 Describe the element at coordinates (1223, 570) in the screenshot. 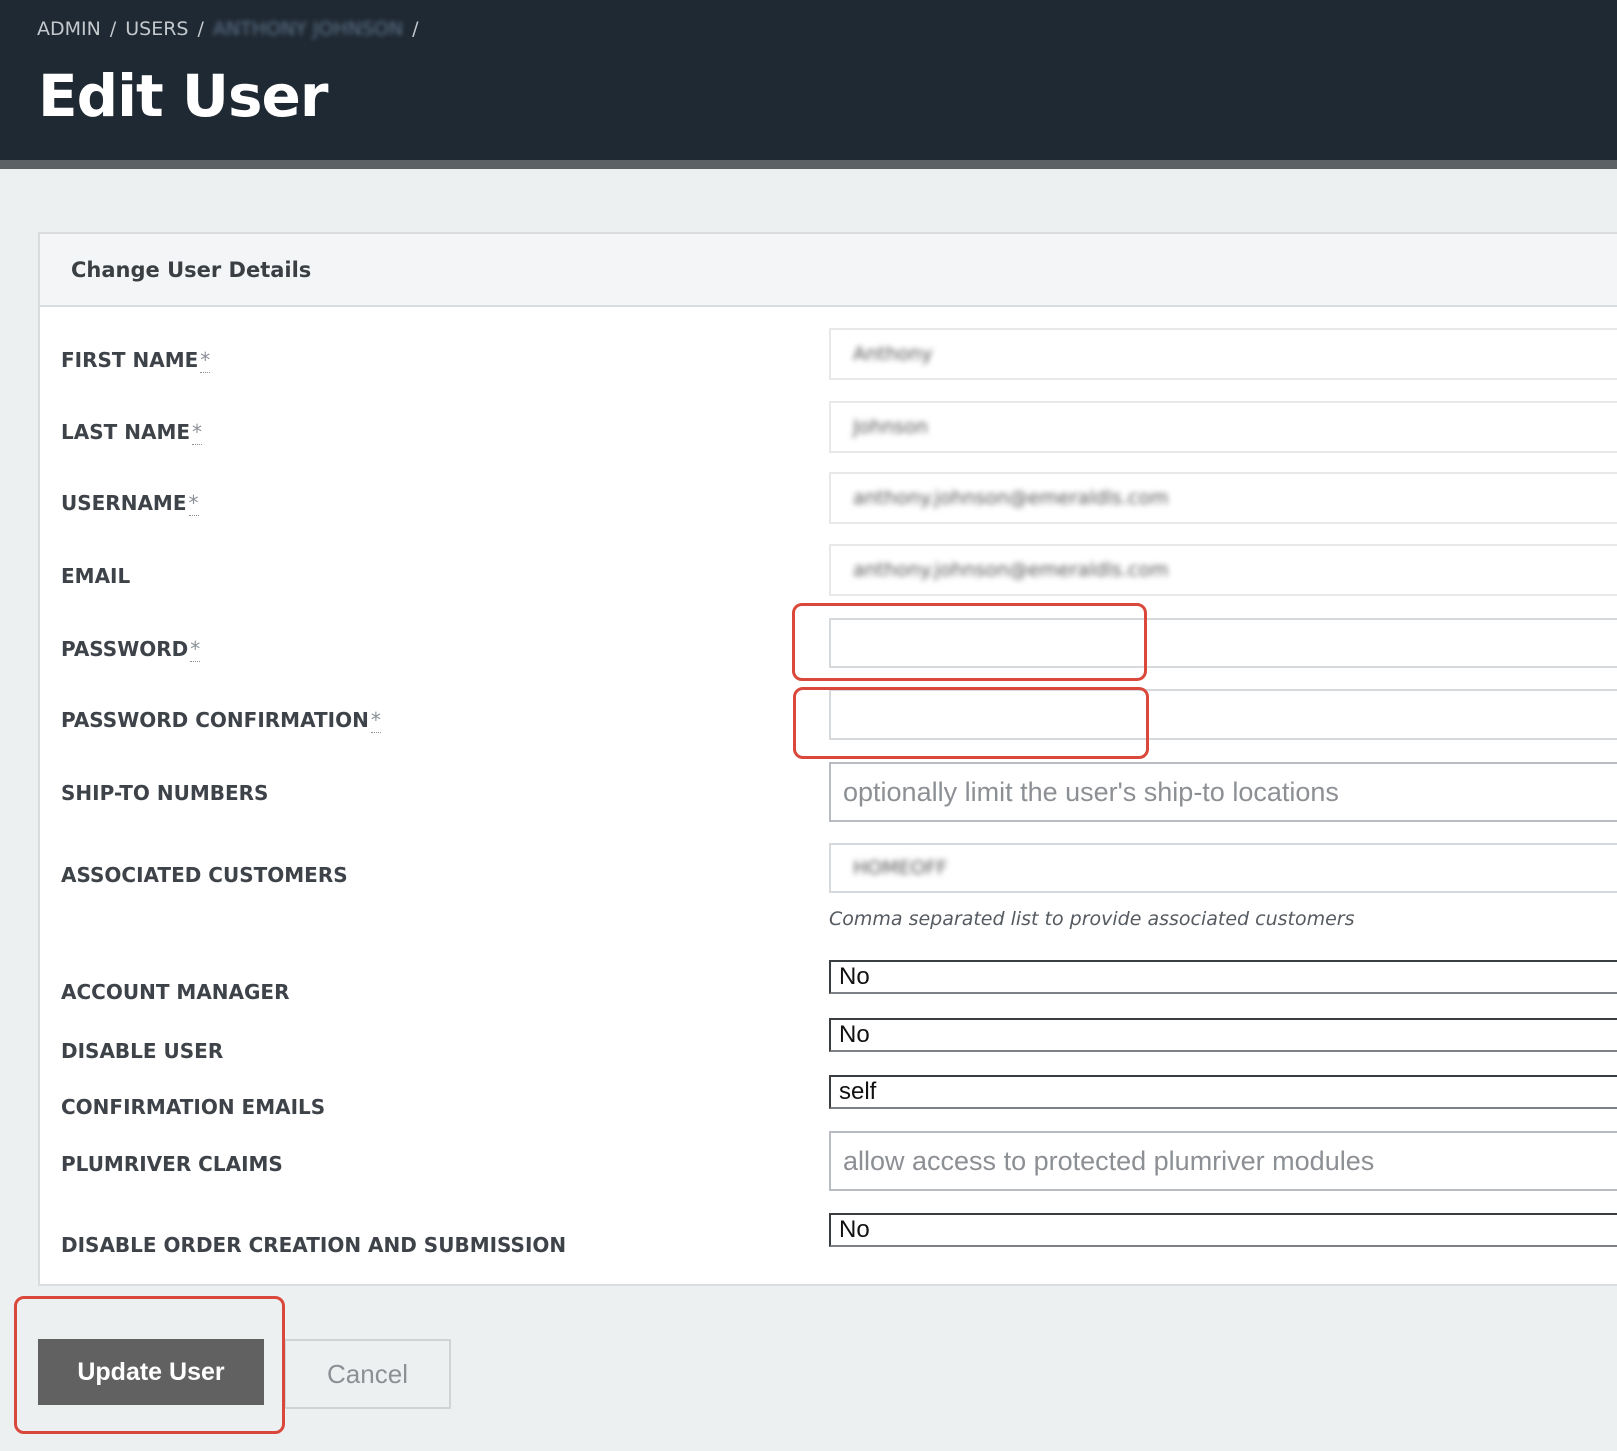

I see `email-input: anthony.johnson@emeraldls.com` at that location.